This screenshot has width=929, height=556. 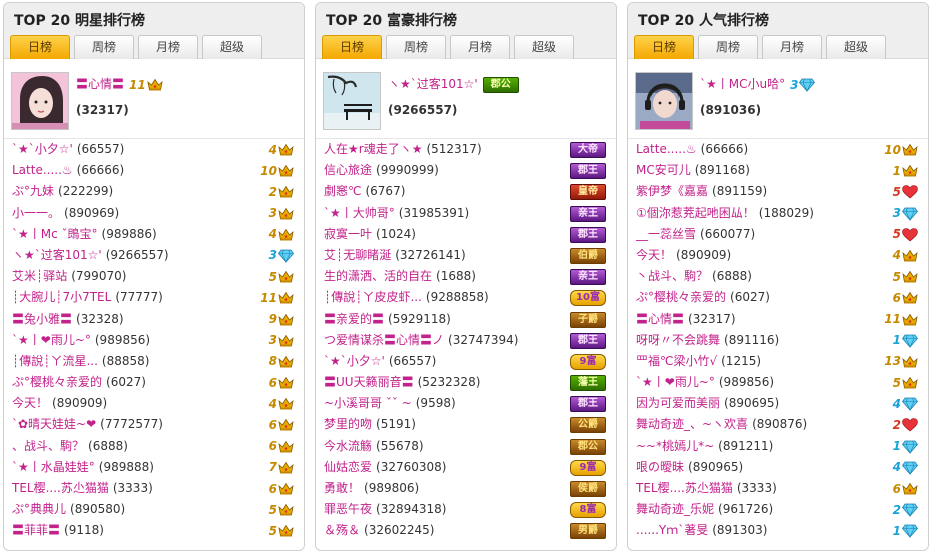 What do you see at coordinates (778, 530) in the screenshot?
I see `ranking-row: ......Yｍ`著旻 (891303) 1` at bounding box center [778, 530].